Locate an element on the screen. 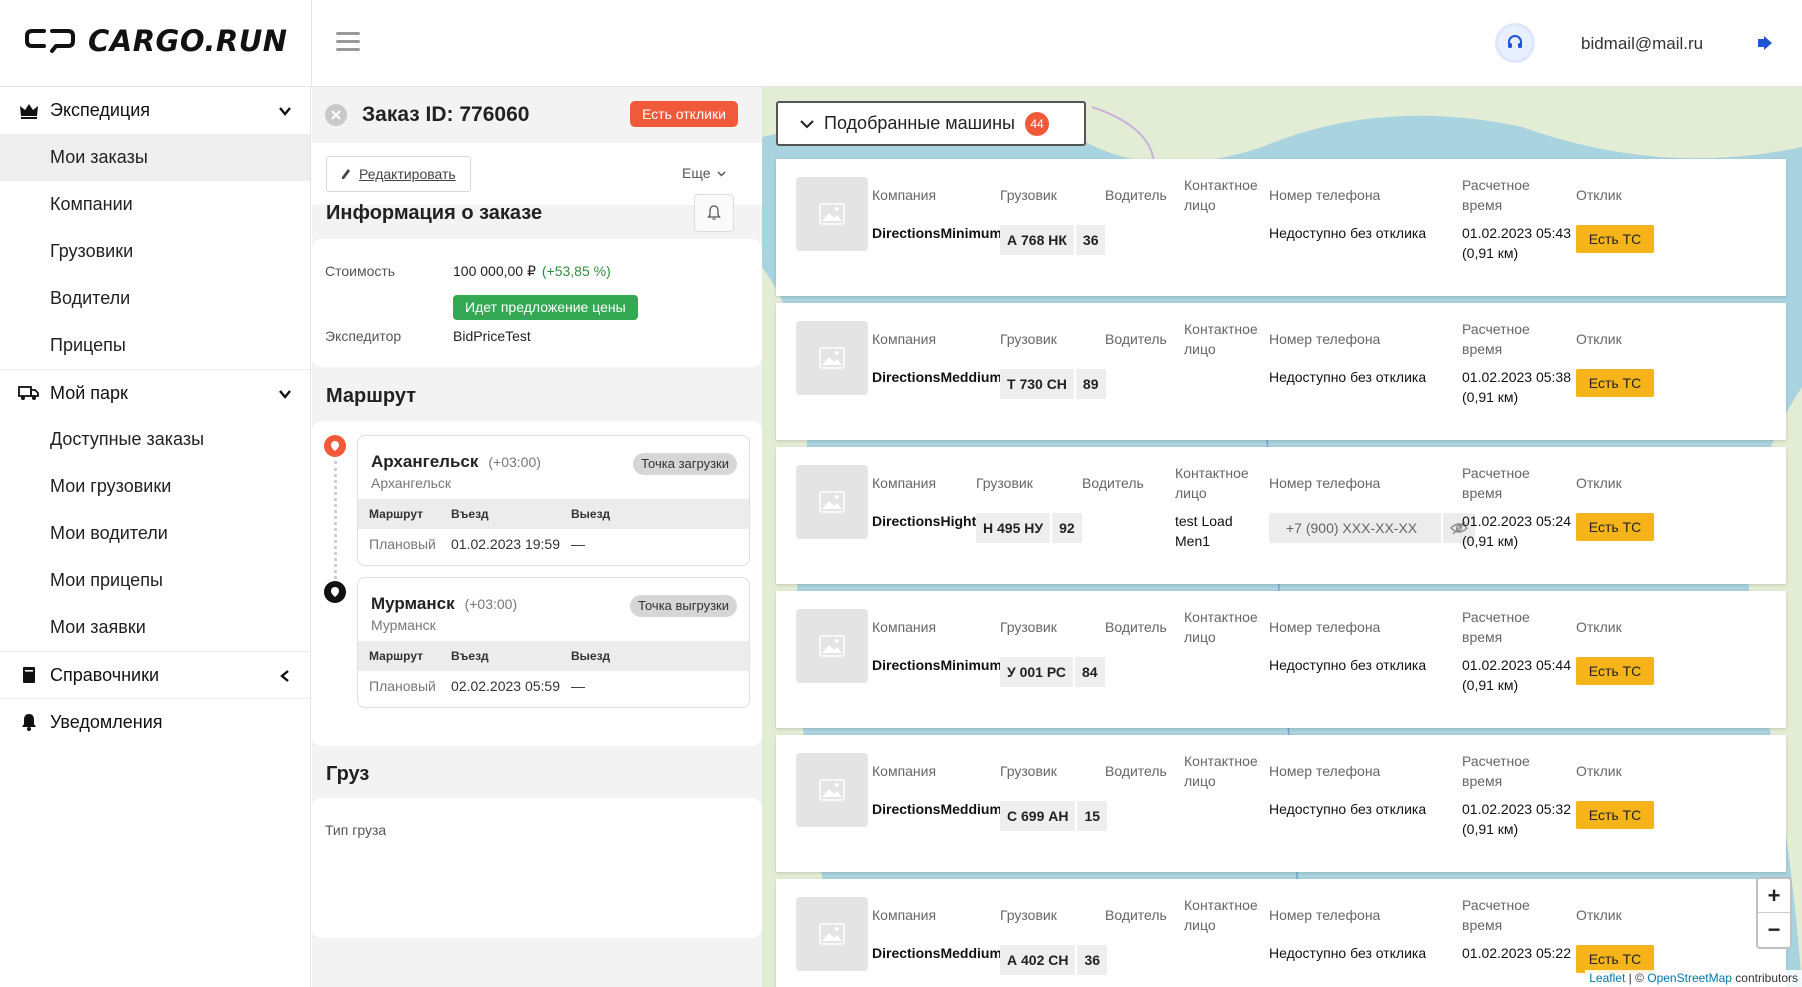 The image size is (1802, 987). menu-toggle-icon is located at coordinates (348, 42).